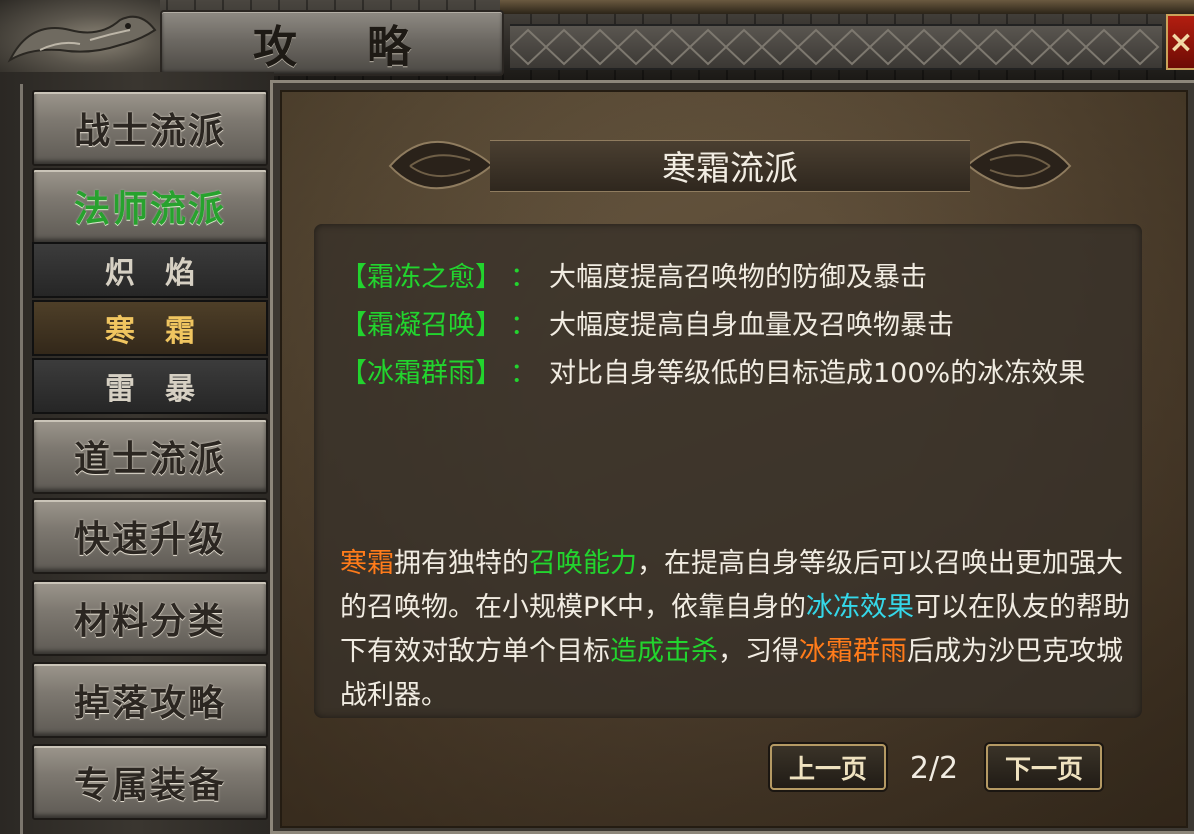  I want to click on window-title: 攻 略, so click(332, 43).